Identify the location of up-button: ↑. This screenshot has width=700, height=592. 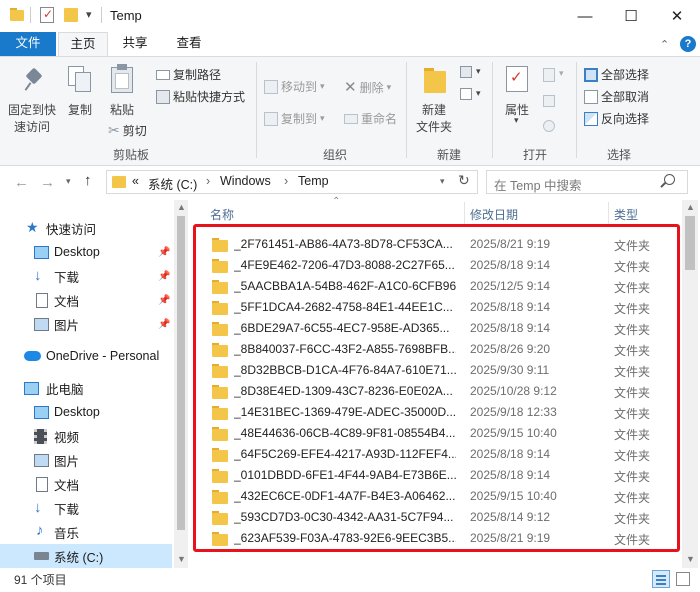
(88, 180).